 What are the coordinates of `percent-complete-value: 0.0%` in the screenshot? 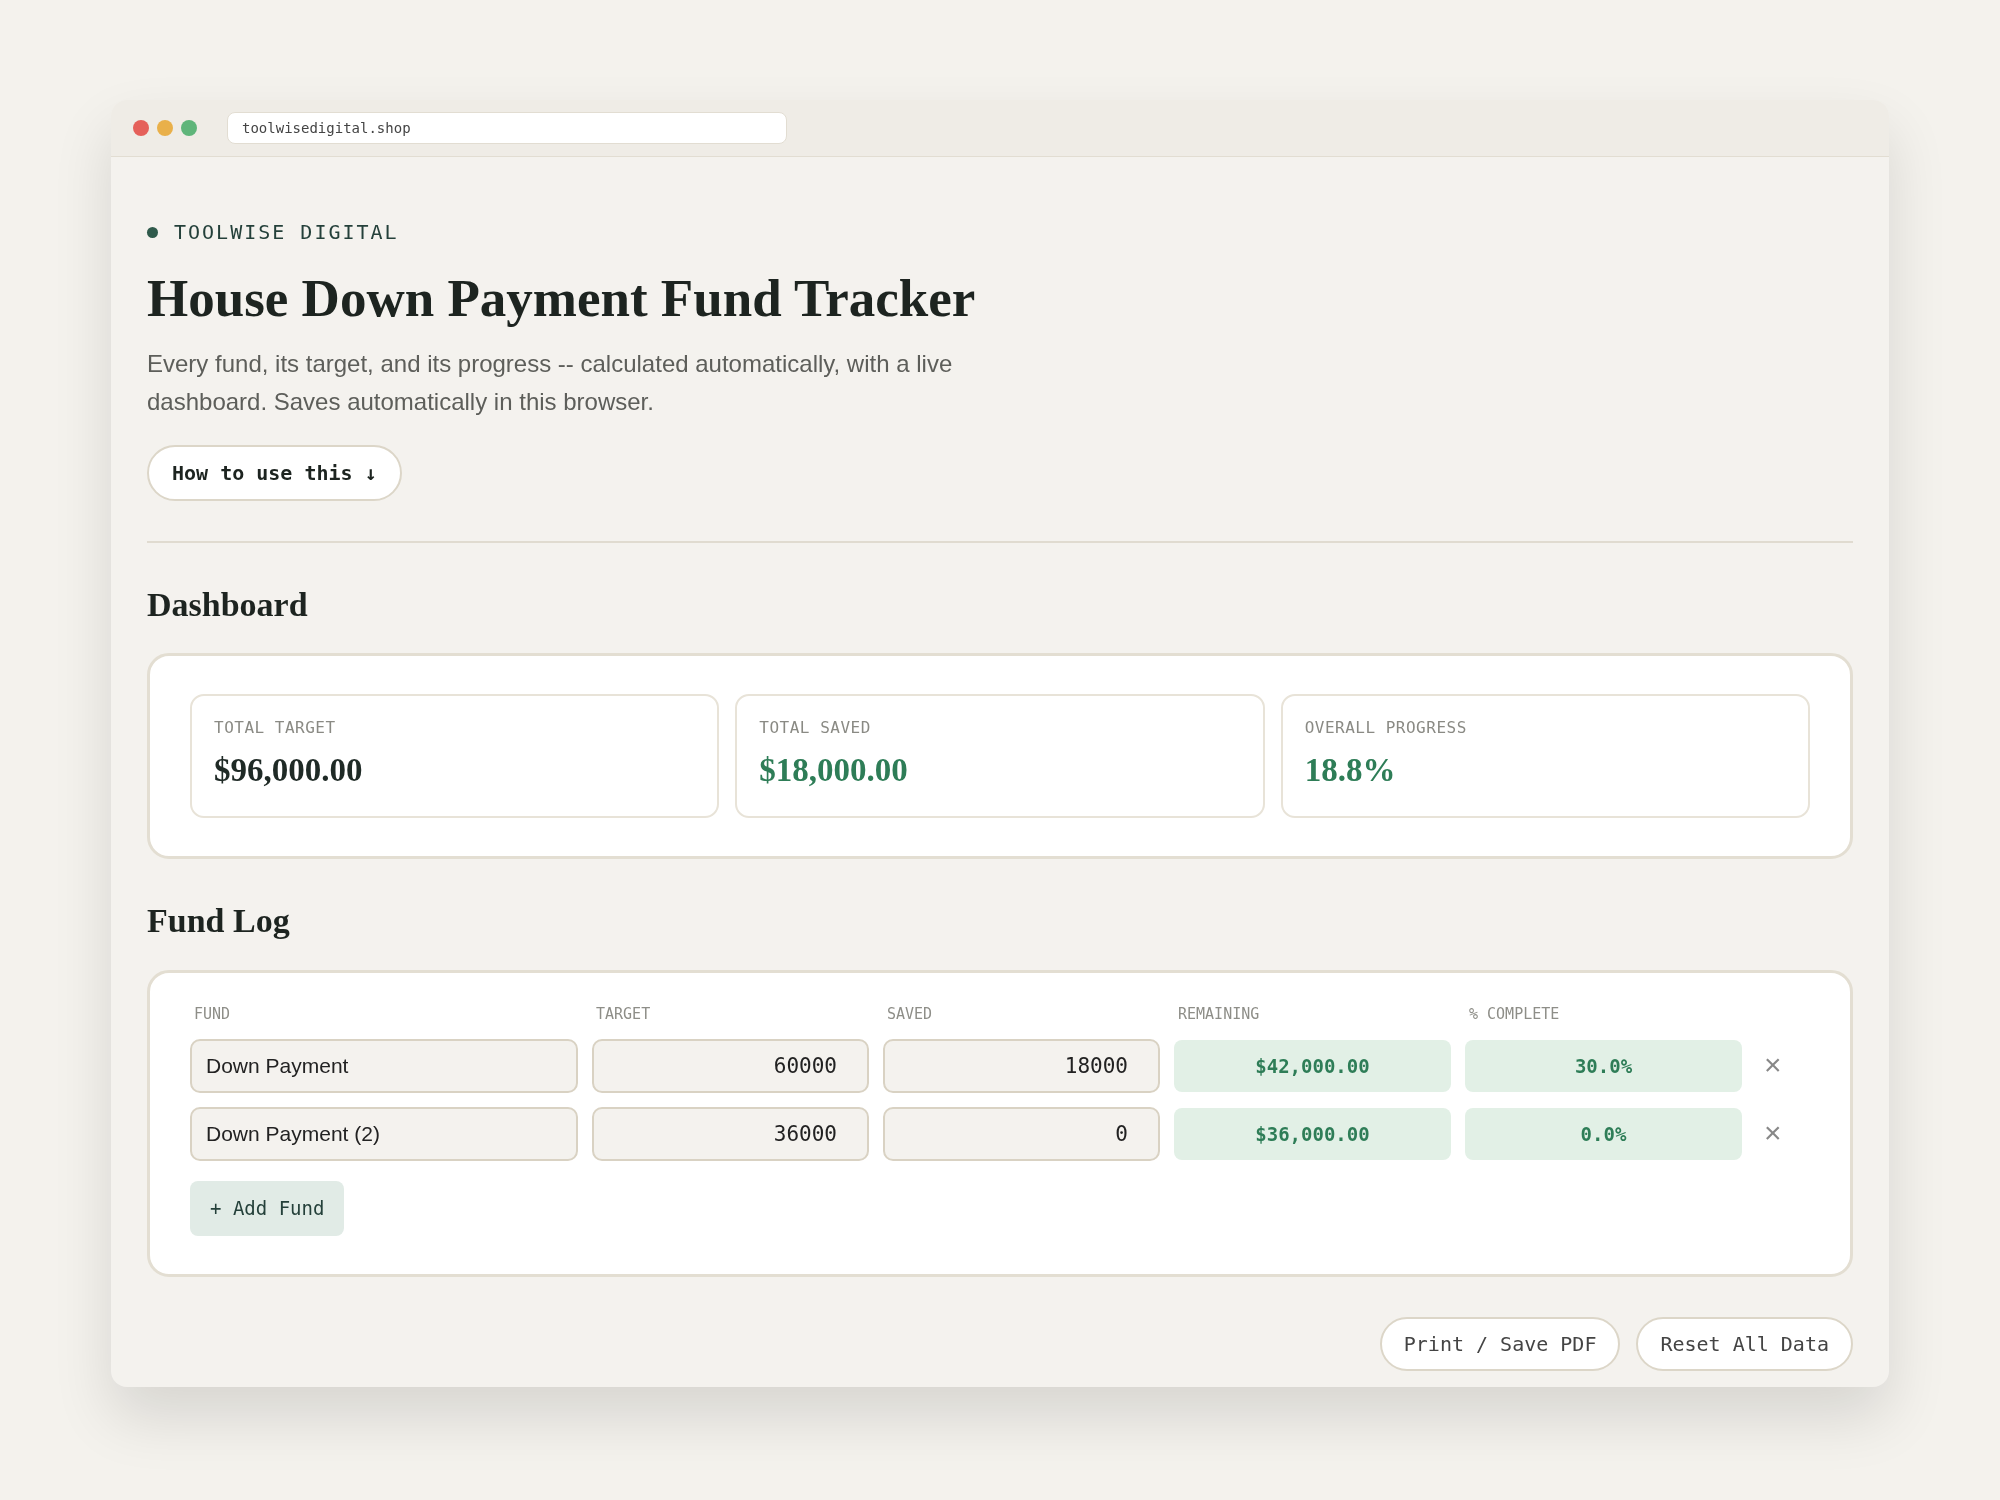 It's located at (1603, 1134).